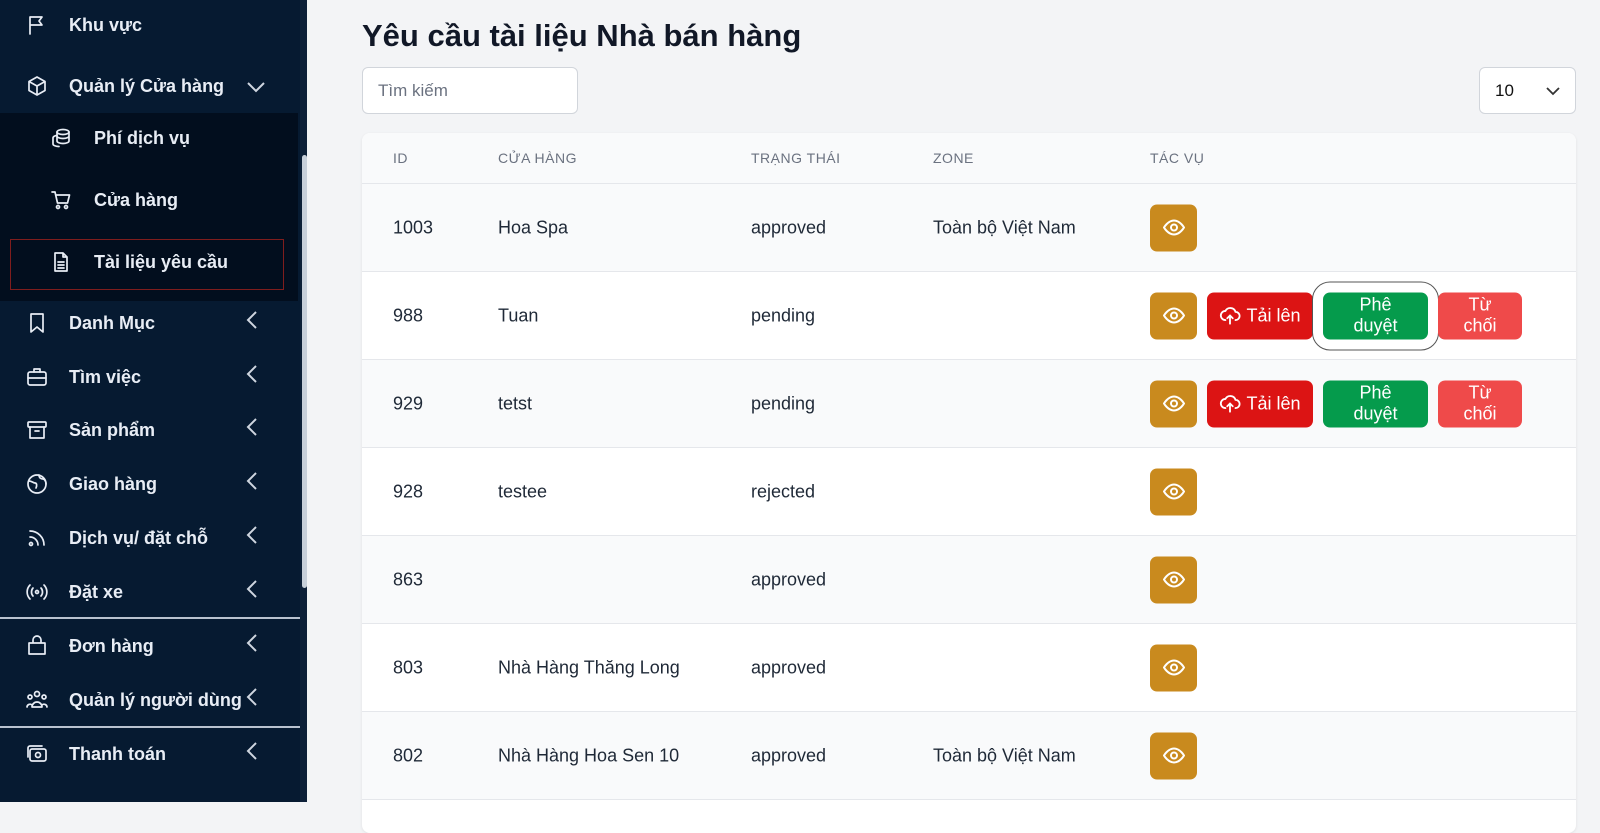  I want to click on bookmark-icon, so click(37, 323).